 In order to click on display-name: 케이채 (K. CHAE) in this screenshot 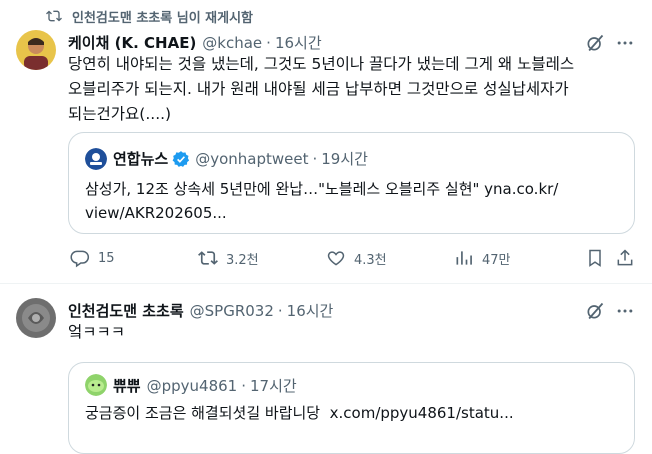, I will do `click(132, 42)`.